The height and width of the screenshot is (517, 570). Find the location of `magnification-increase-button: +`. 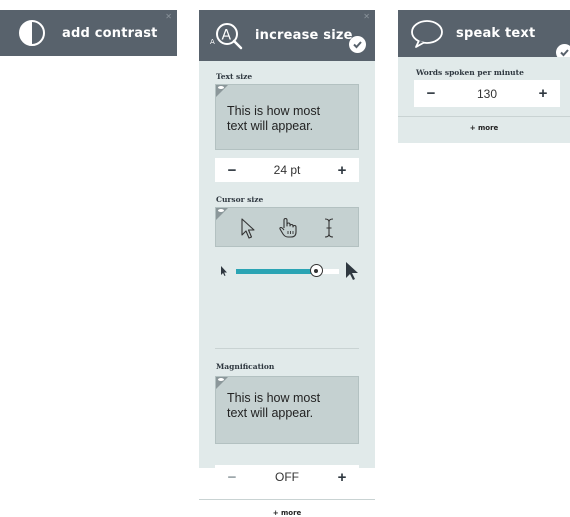

magnification-increase-button: + is located at coordinates (342, 477).